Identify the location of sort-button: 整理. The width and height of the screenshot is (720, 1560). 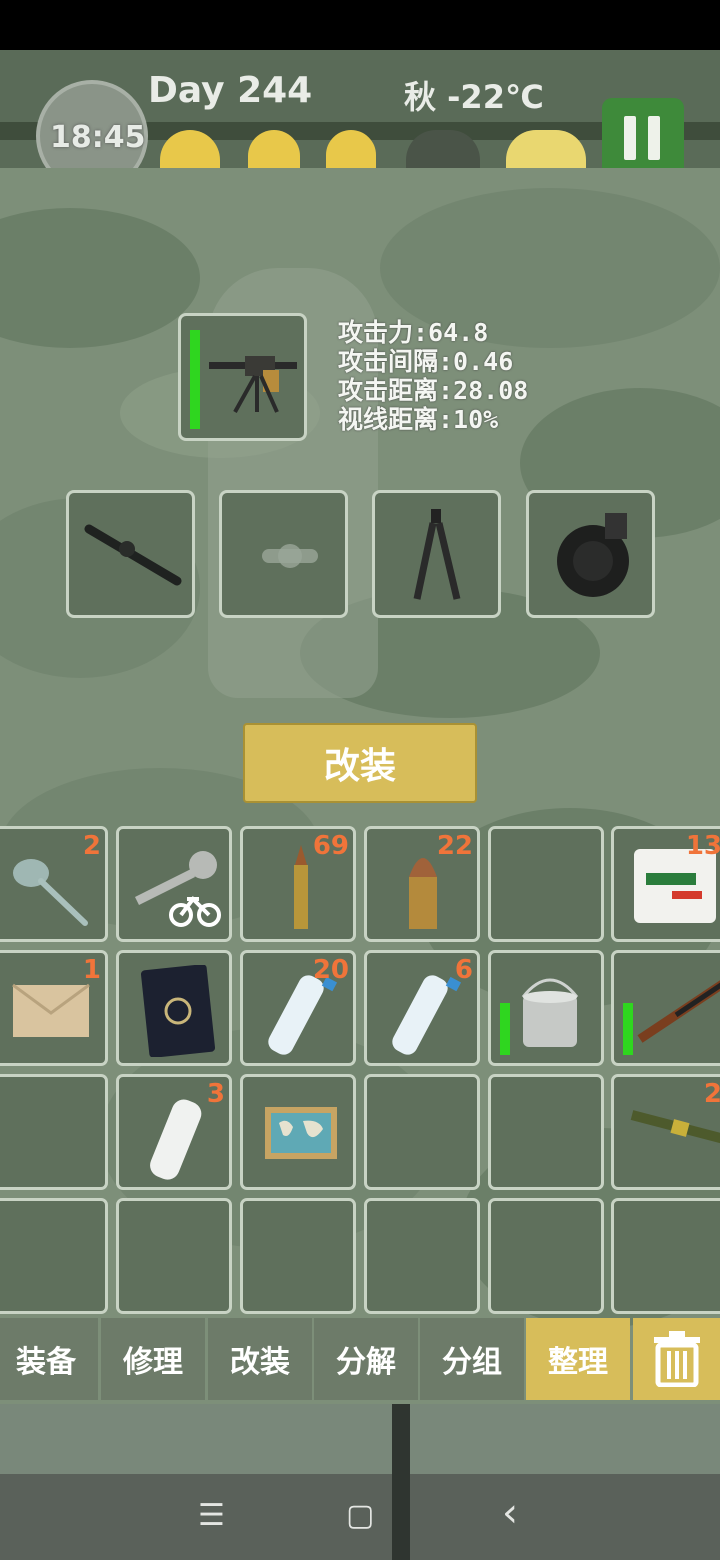
(578, 1359).